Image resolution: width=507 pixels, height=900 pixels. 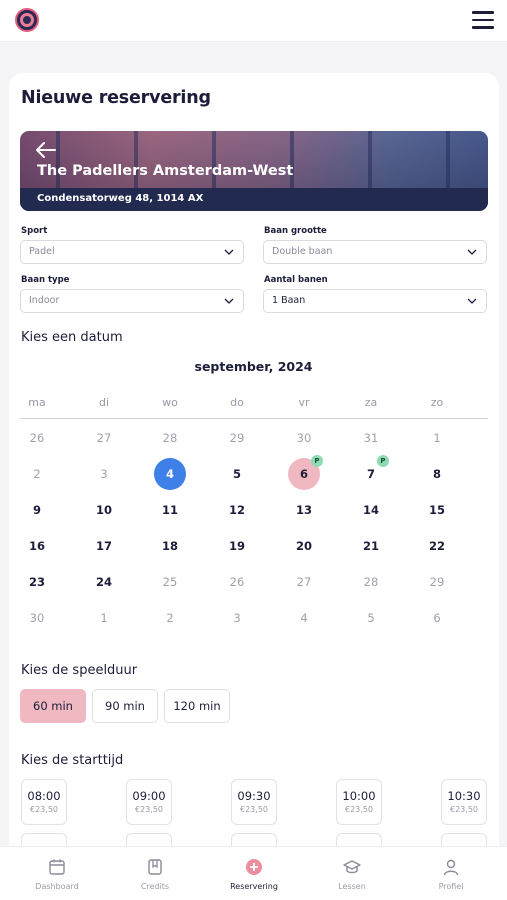 What do you see at coordinates (253, 21) in the screenshot?
I see `top-bar` at bounding box center [253, 21].